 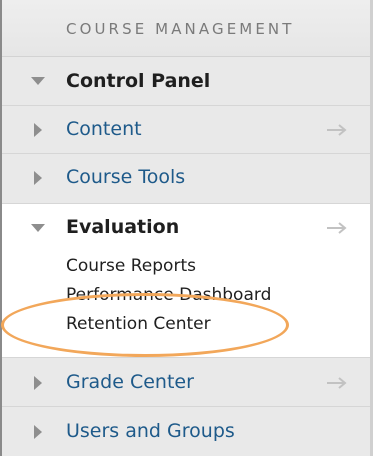 I want to click on users-and-groups-label: Users and Groups, so click(x=150, y=431).